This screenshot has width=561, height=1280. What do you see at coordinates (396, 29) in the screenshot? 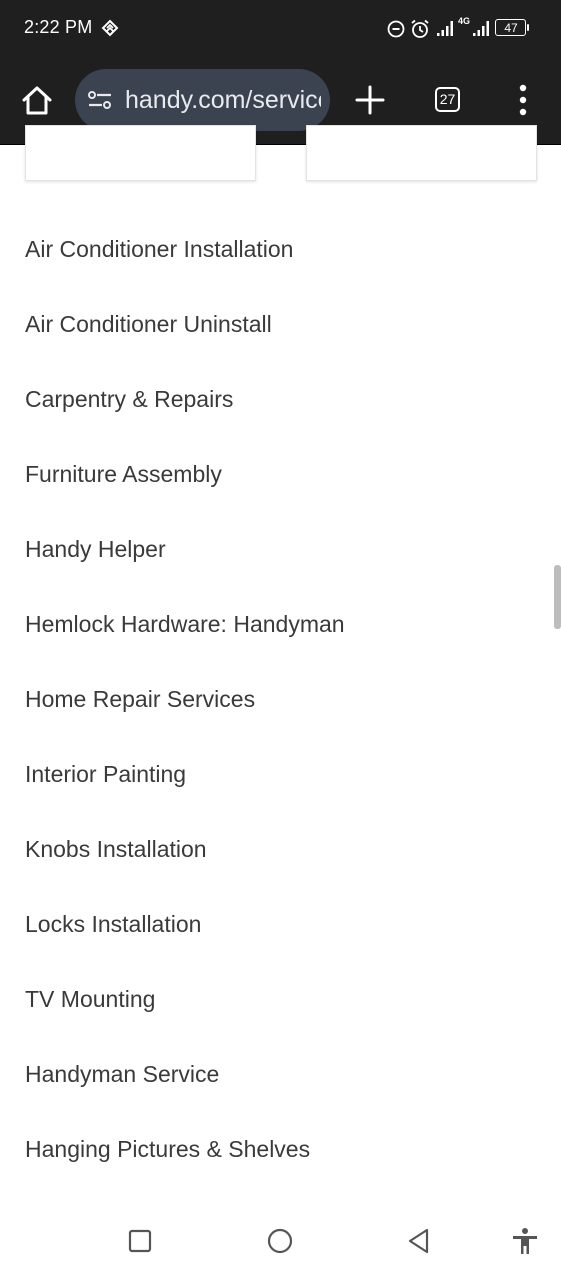
I see `do-not-disturb-icon` at bounding box center [396, 29].